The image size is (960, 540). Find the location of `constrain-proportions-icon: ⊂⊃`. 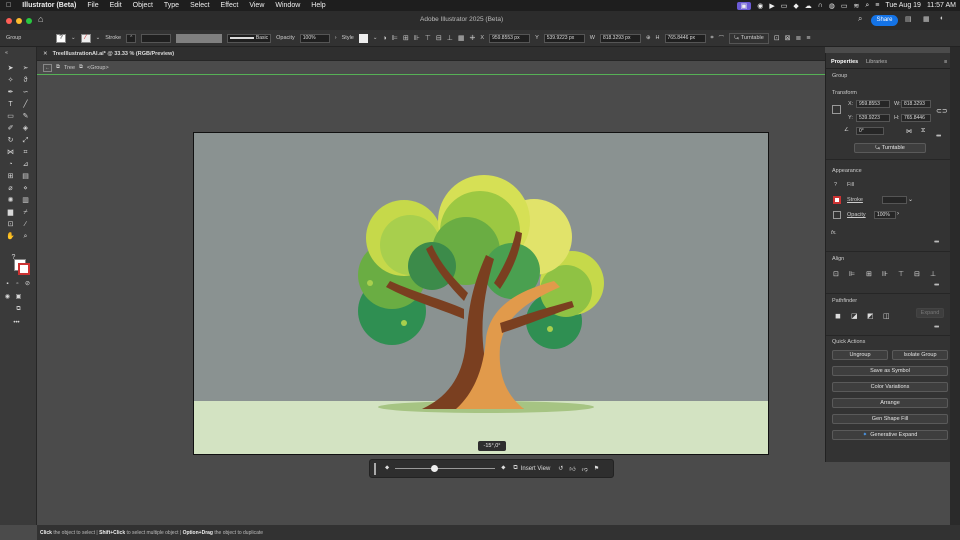

constrain-proportions-icon: ⊂⊃ is located at coordinates (942, 111).